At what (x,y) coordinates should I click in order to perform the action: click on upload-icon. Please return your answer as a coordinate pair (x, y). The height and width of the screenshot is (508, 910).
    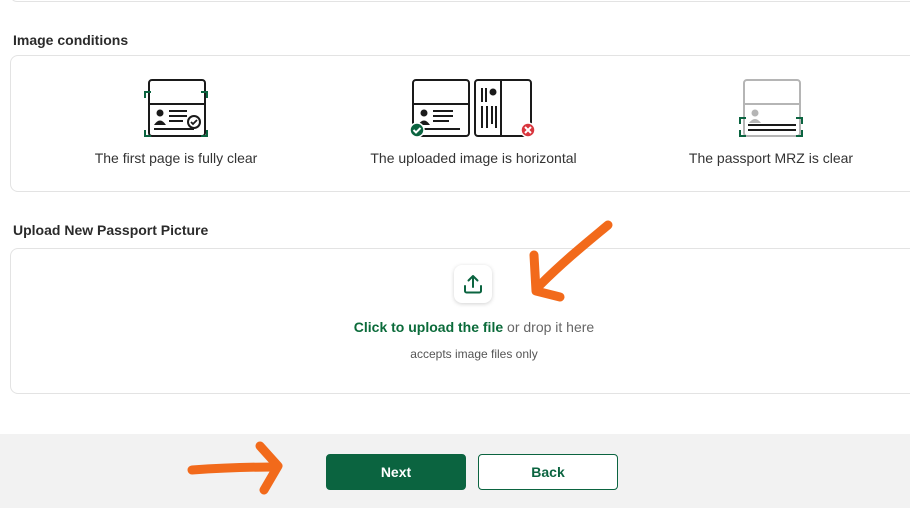
    Looking at the image, I should click on (473, 284).